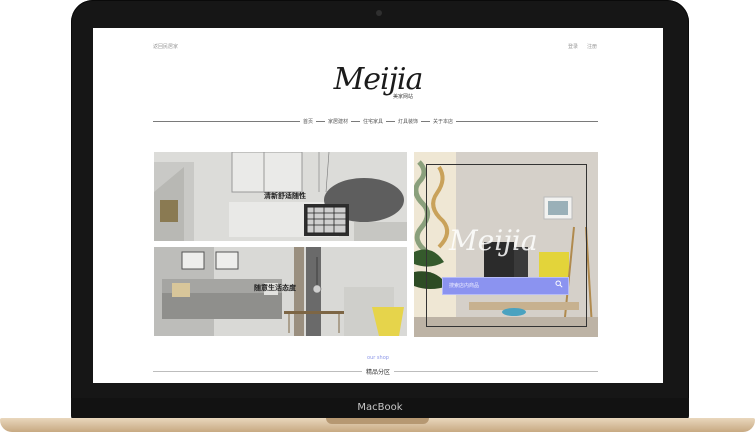 The image size is (755, 434). I want to click on hero-photo-2: 随意生活态度, so click(280, 291).